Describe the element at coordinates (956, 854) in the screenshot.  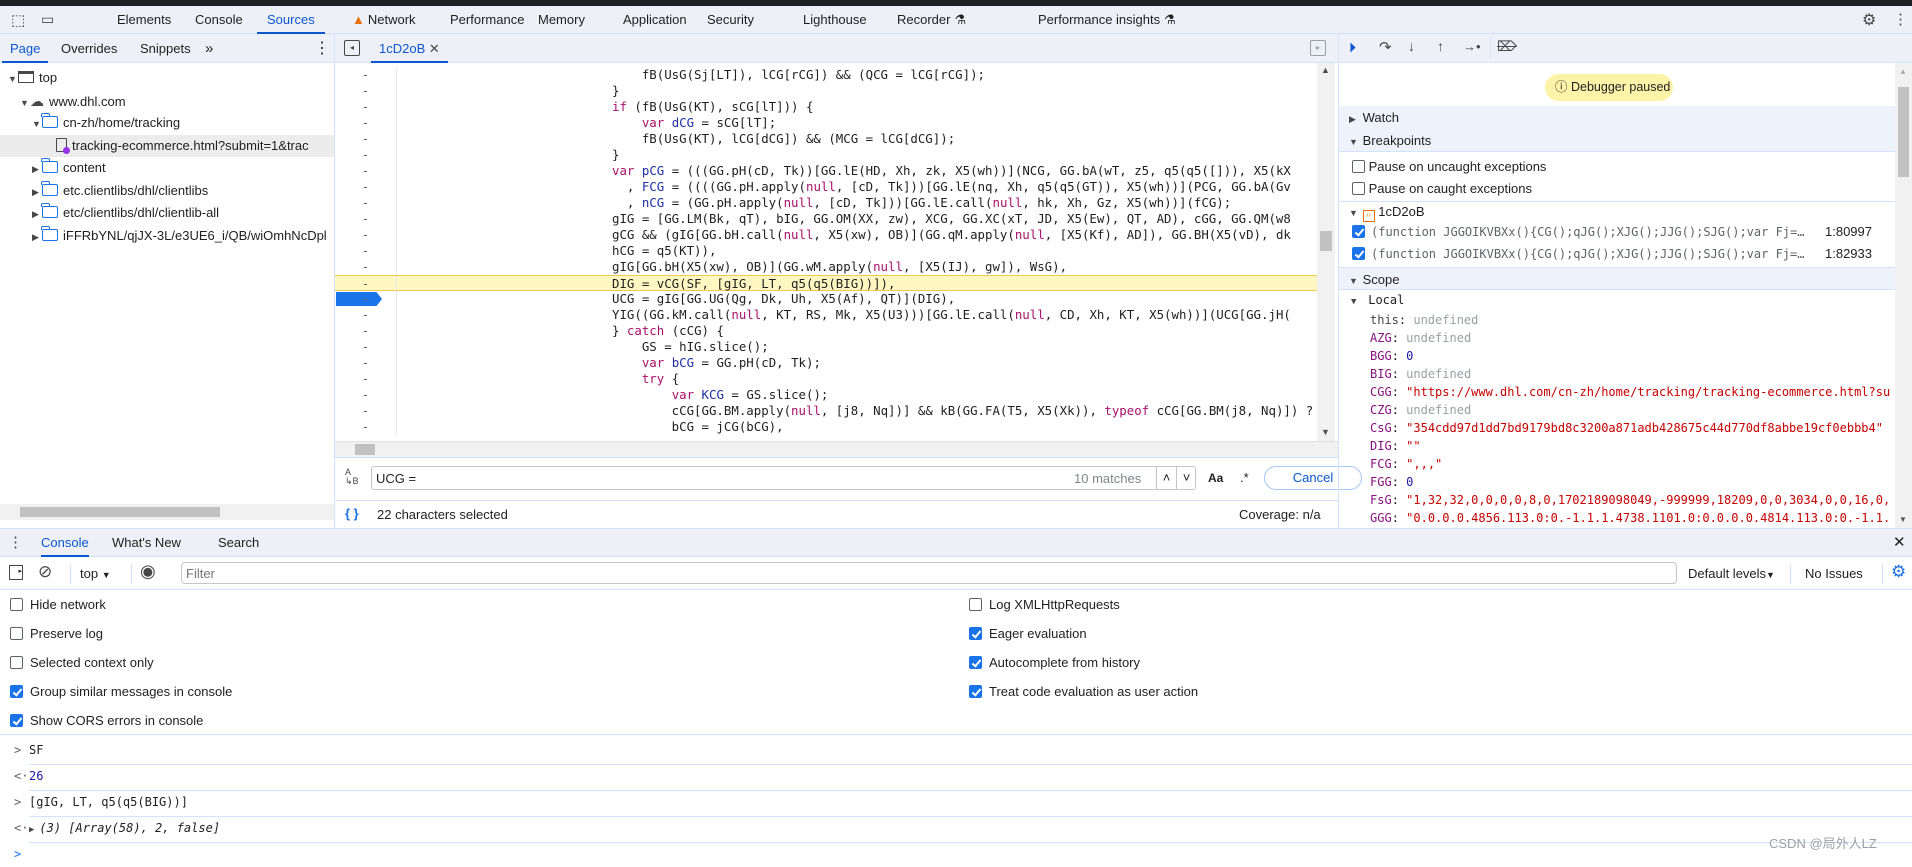
I see `console-prompt: >` at that location.